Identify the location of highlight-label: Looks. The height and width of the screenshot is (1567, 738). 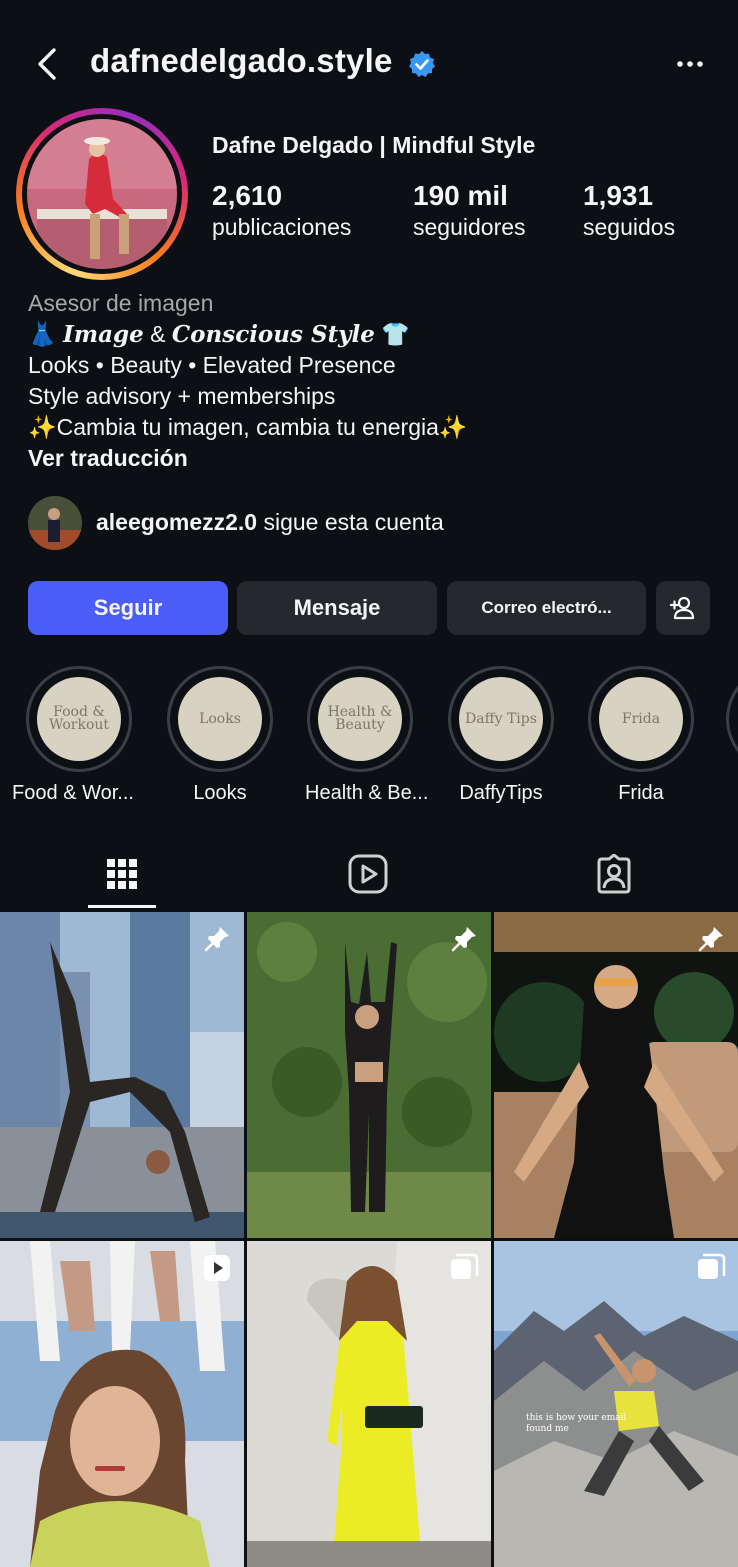
(220, 793).